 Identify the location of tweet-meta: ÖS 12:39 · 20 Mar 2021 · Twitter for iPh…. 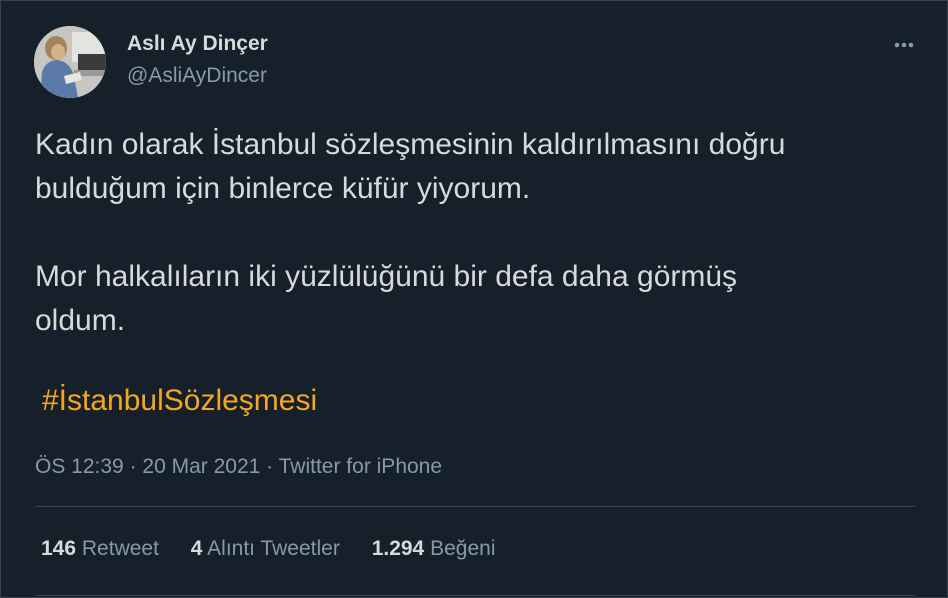
(238, 467).